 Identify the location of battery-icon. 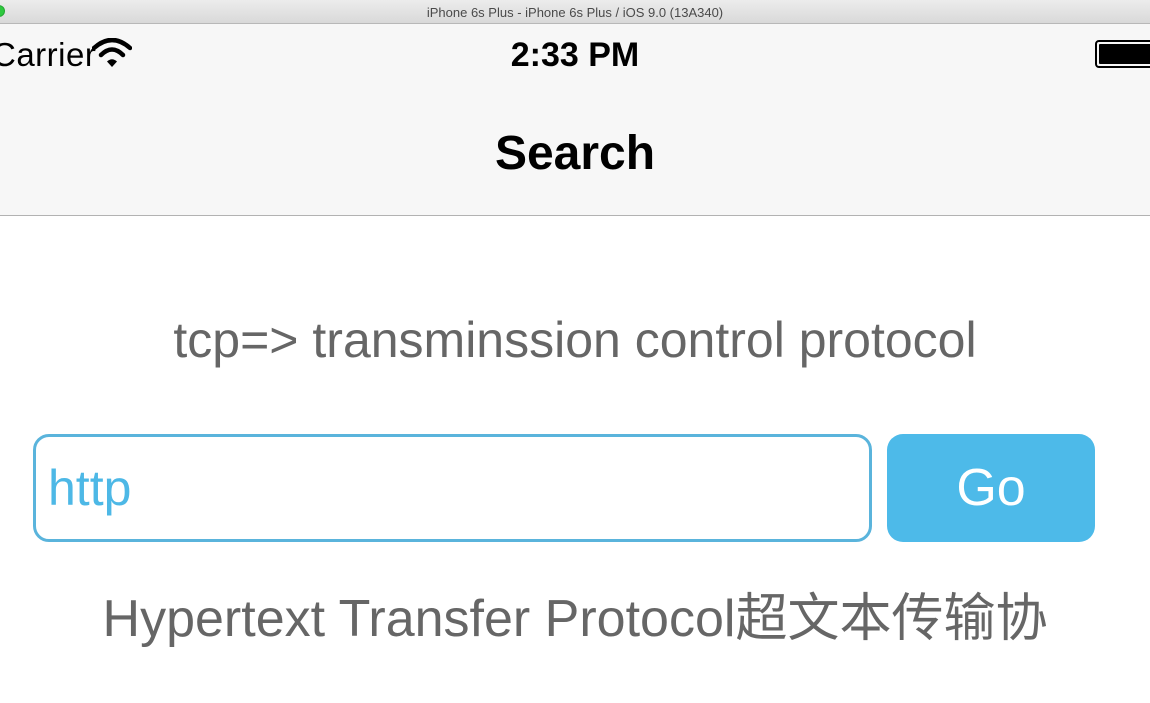
(1122, 54).